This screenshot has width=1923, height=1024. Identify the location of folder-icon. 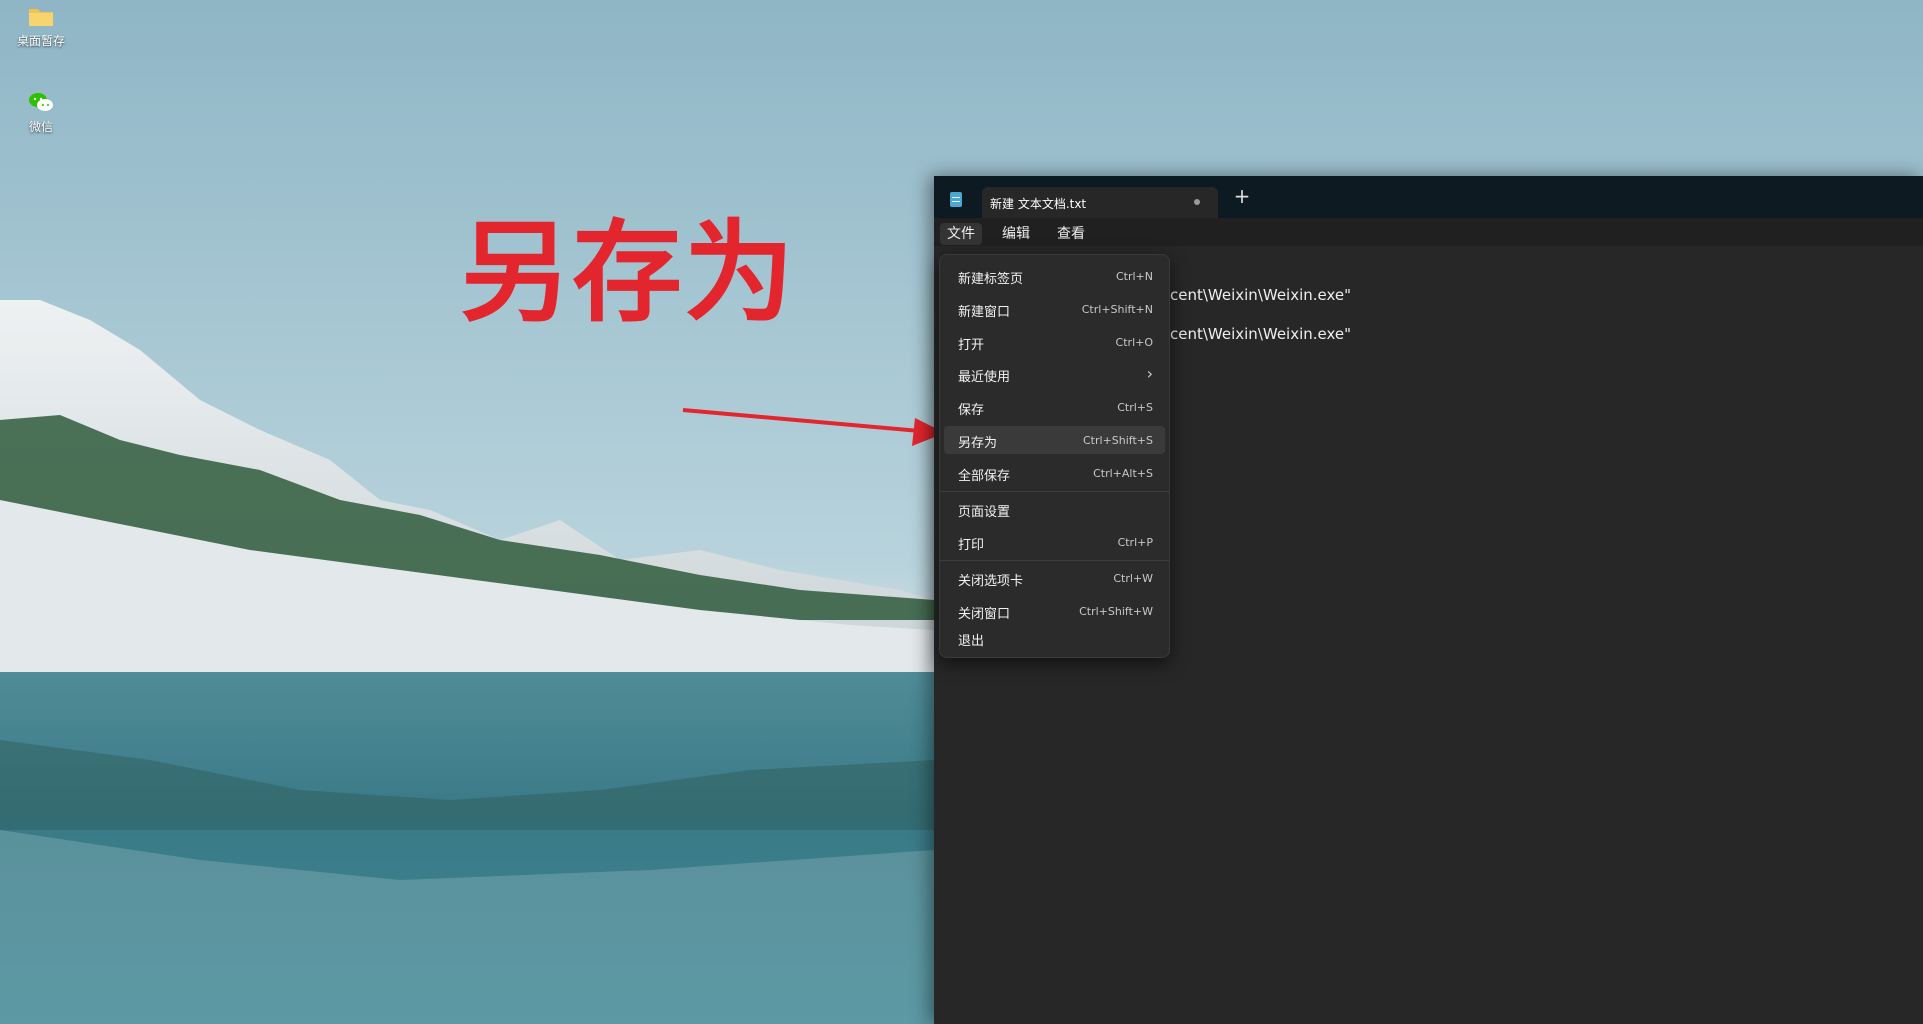
(41, 18).